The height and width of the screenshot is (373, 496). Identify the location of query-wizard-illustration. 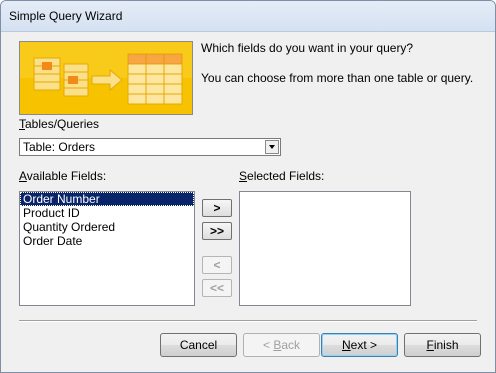
(106, 78).